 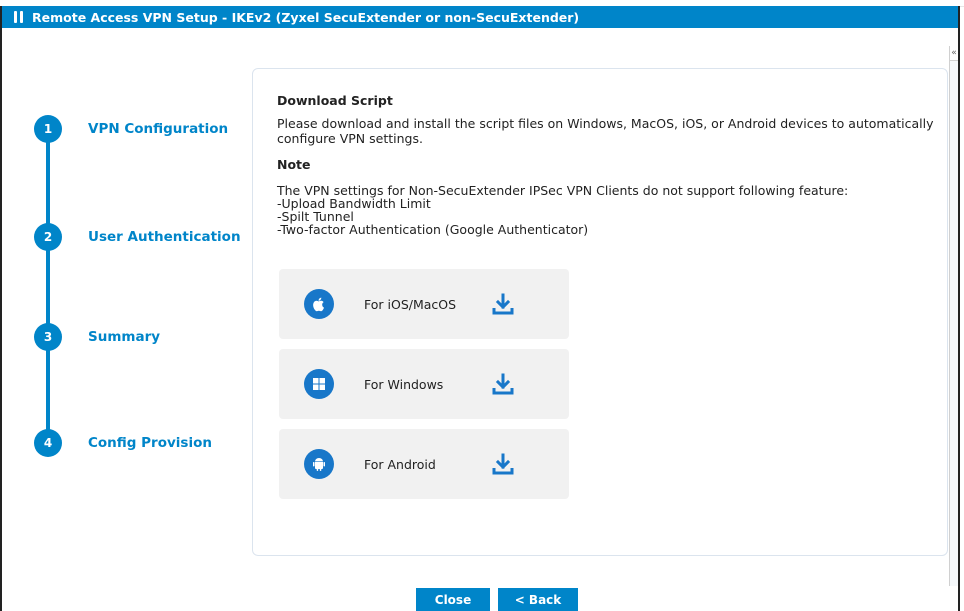 I want to click on stepper-line, so click(x=48, y=289).